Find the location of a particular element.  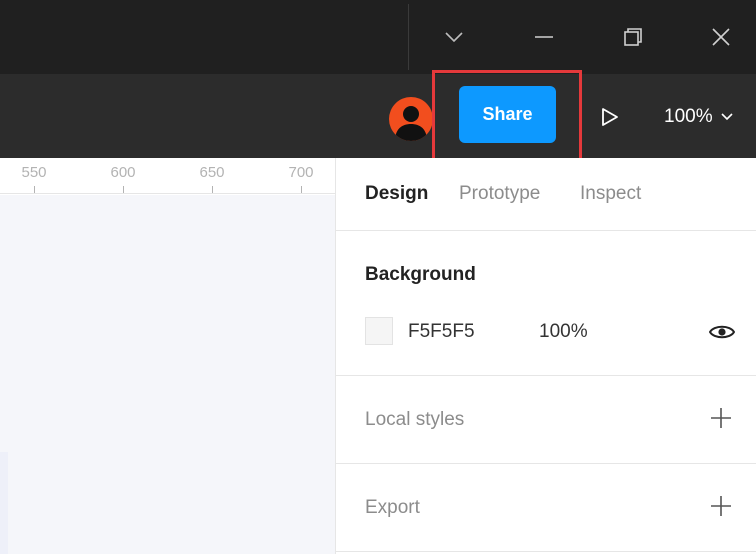

restore-button is located at coordinates (633, 37).